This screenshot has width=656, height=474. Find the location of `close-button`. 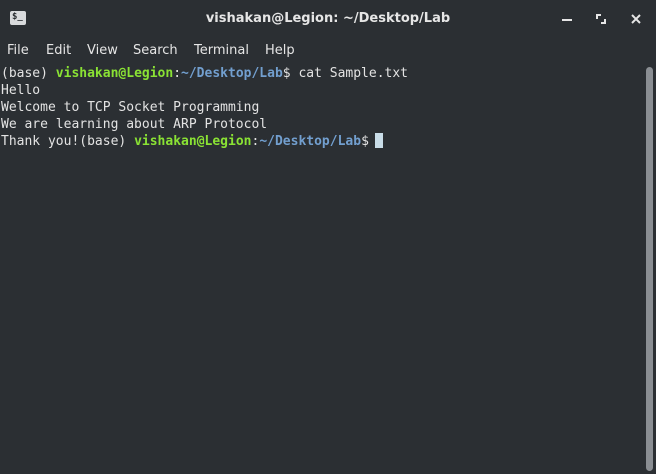

close-button is located at coordinates (636, 19).